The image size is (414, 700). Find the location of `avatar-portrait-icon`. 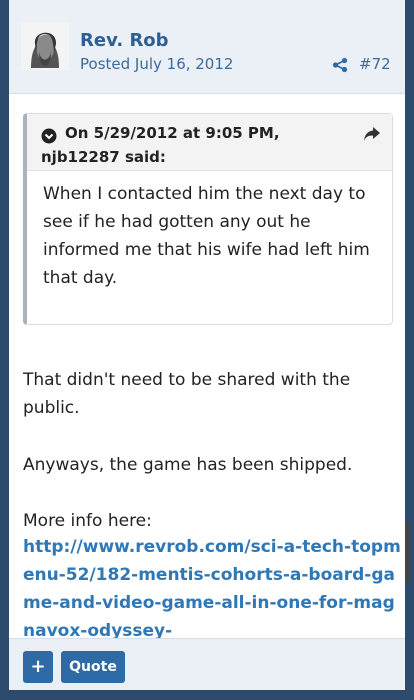

avatar-portrait-icon is located at coordinates (45, 46).